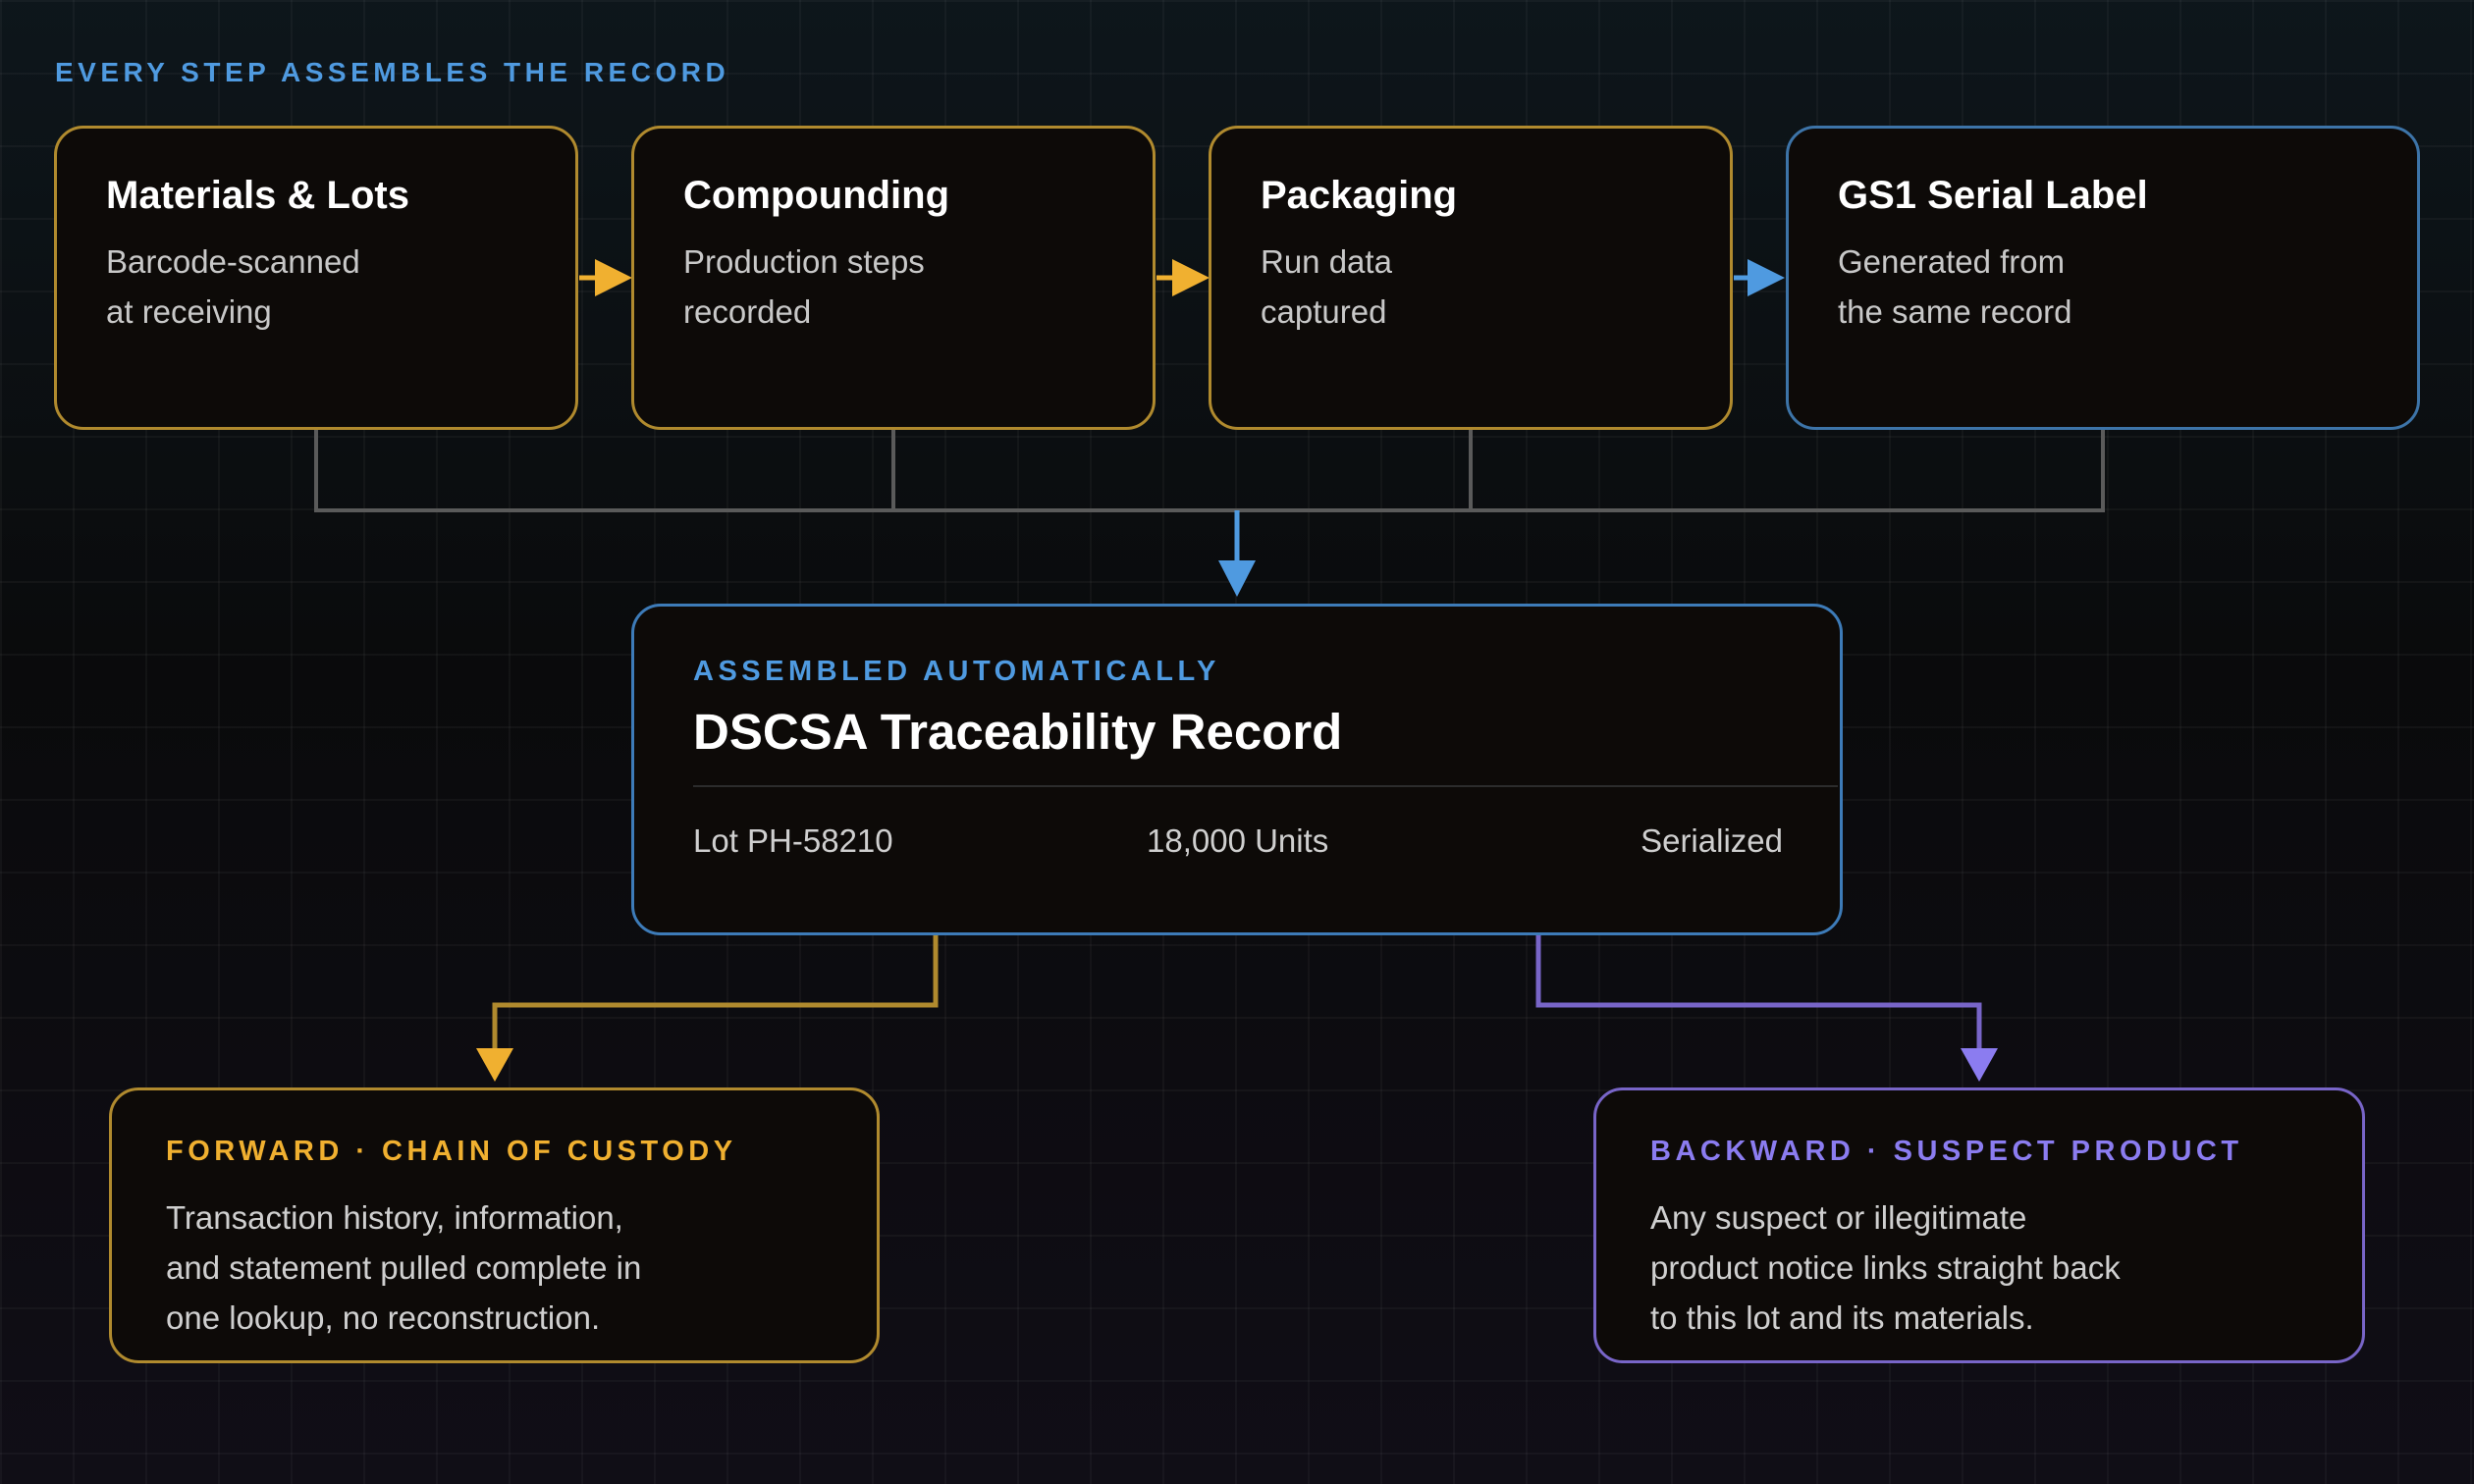 The width and height of the screenshot is (2474, 1484). What do you see at coordinates (747, 311) in the screenshot?
I see `step-description-line: recorded` at bounding box center [747, 311].